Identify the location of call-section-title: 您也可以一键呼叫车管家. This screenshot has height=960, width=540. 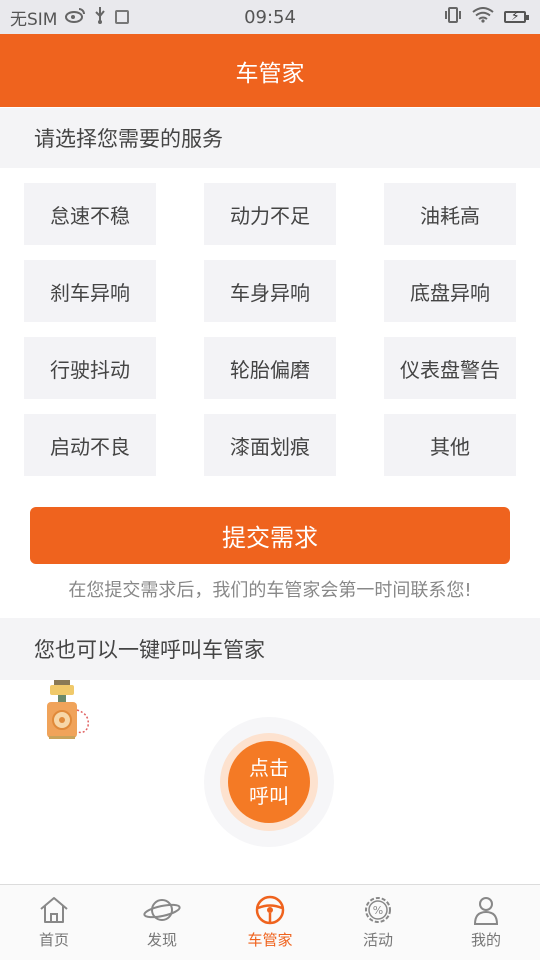
(270, 649).